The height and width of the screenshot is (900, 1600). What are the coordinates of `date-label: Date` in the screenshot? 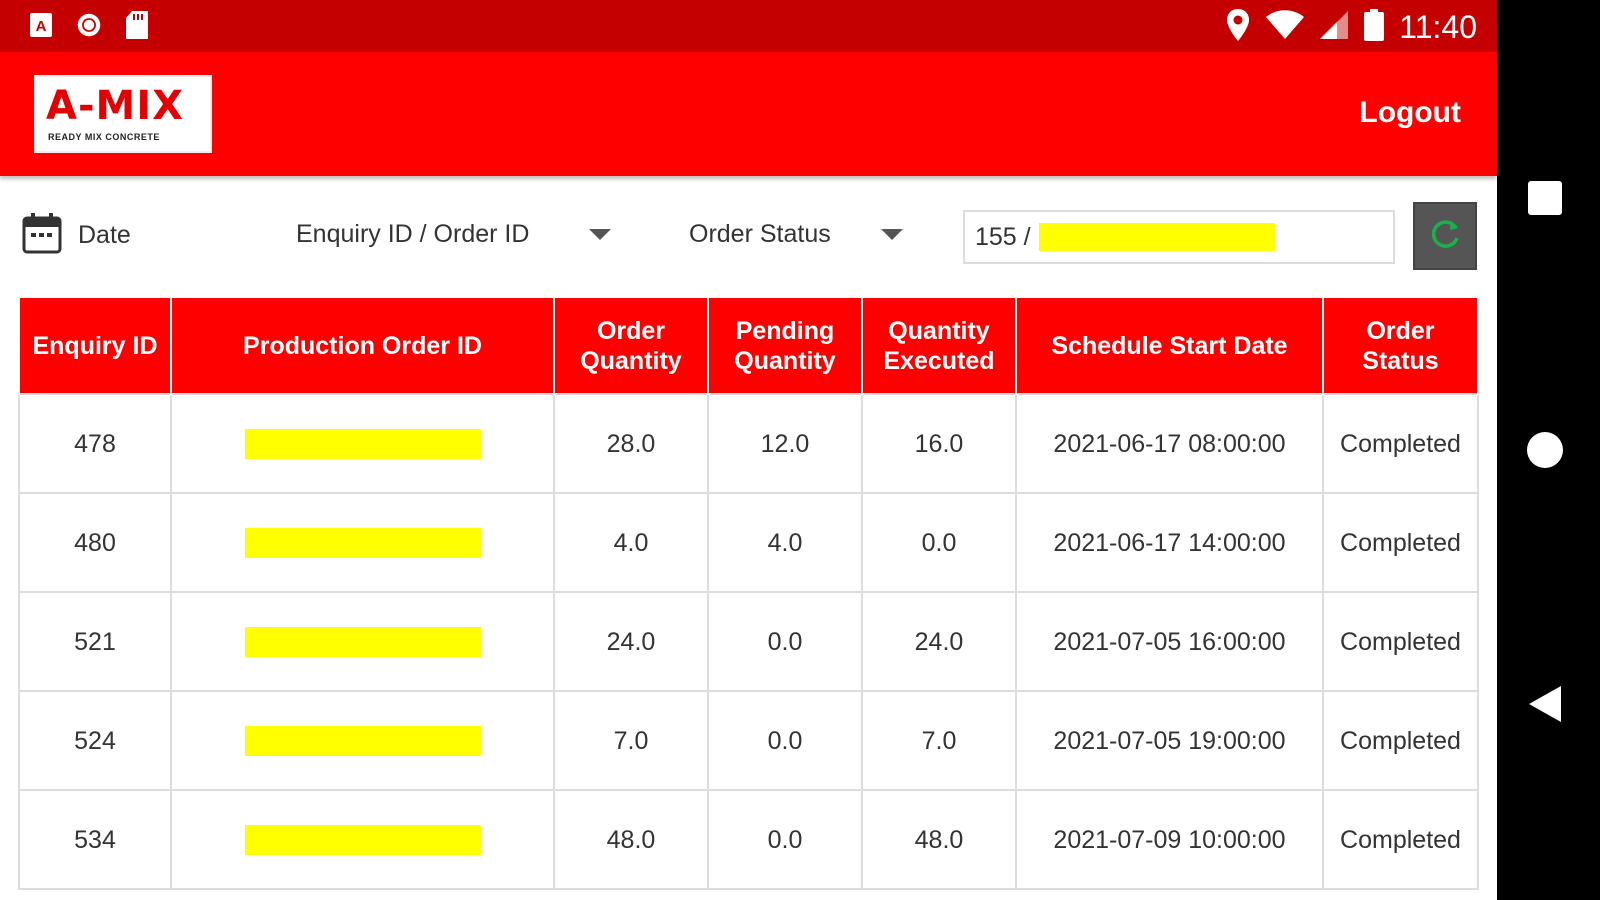 It's located at (104, 235).